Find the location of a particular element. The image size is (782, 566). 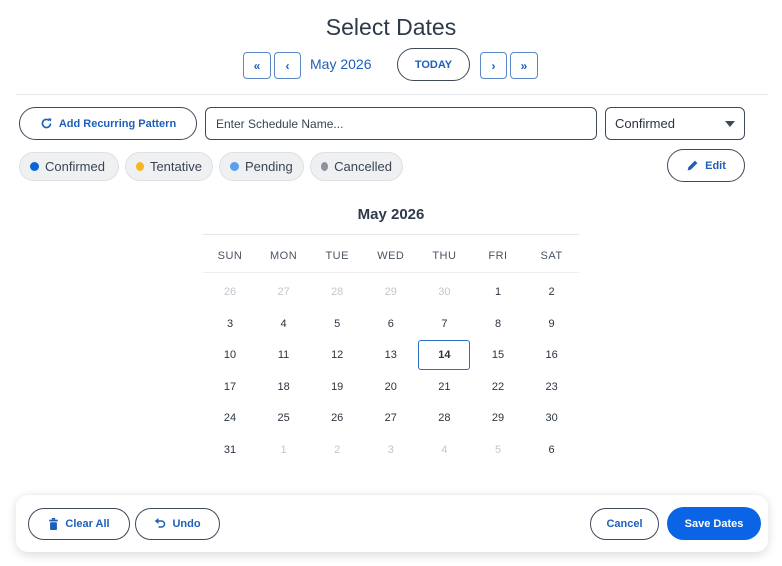

clear-all-button: Clear All is located at coordinates (79, 524).